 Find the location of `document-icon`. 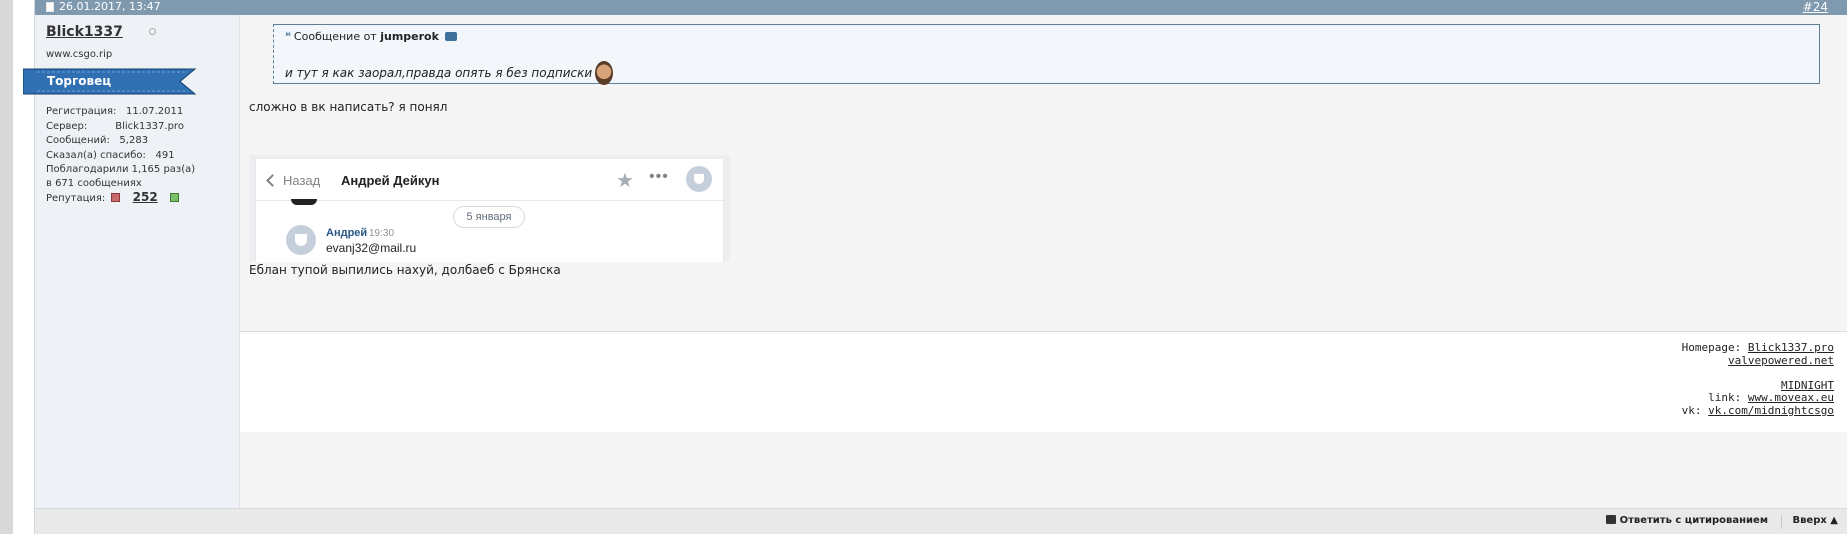

document-icon is located at coordinates (50, 7).